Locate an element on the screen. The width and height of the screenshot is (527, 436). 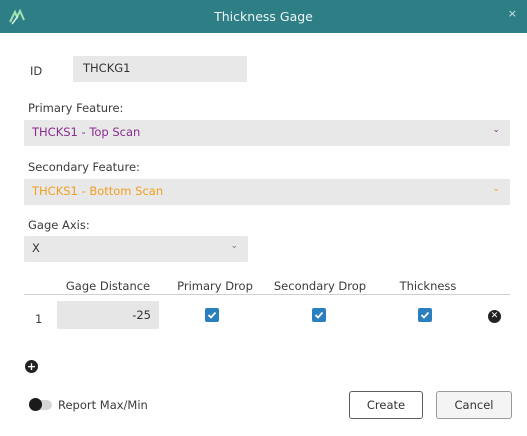
primary-drop-checkbox is located at coordinates (212, 315).